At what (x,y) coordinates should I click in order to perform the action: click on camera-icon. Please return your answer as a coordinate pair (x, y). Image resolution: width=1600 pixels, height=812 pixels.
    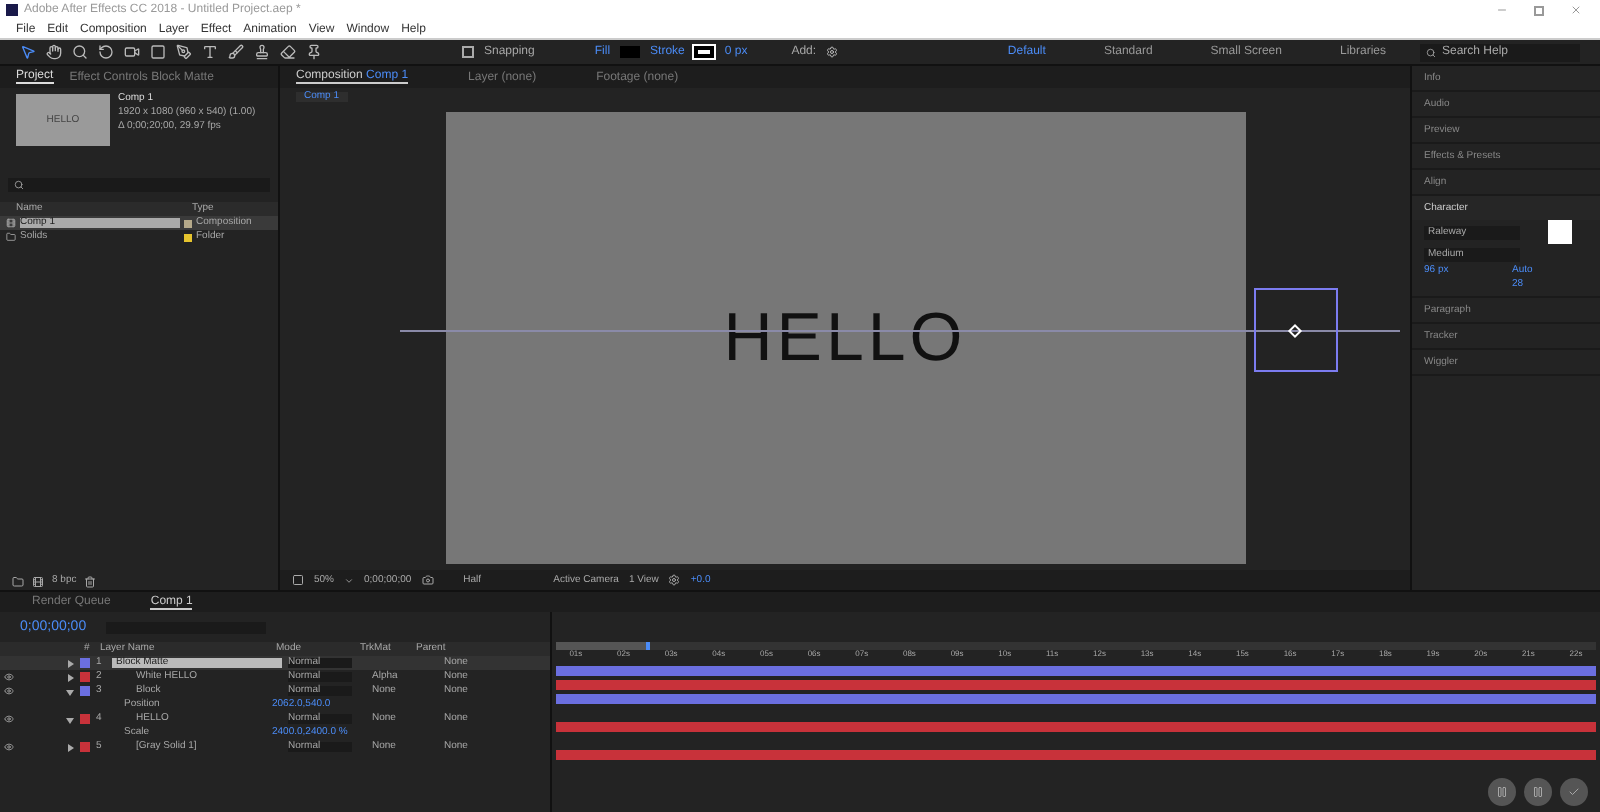
    Looking at the image, I should click on (427, 580).